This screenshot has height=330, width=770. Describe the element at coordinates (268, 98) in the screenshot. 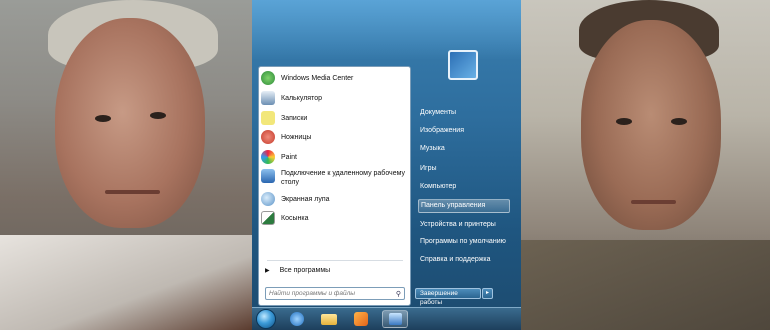

I see `calculator-icon` at that location.